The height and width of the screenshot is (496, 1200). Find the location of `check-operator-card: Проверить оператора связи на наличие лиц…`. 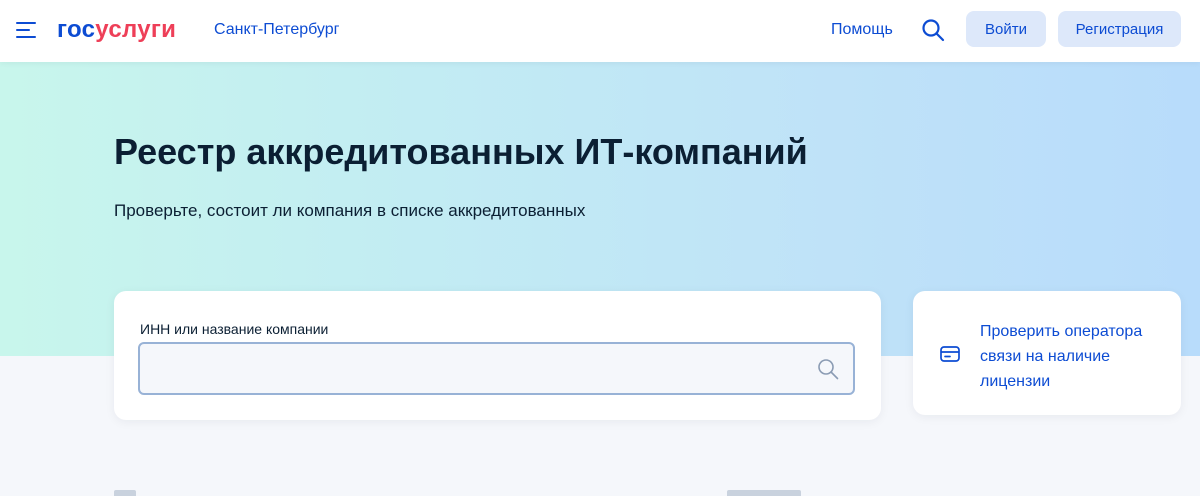

check-operator-card: Проверить оператора связи на наличие лиц… is located at coordinates (1047, 353).